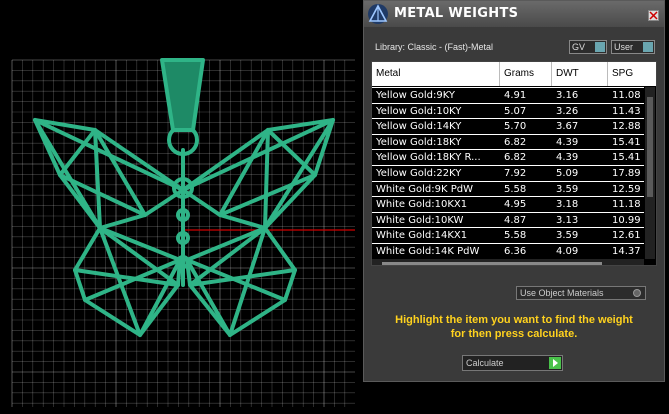  Describe the element at coordinates (567, 173) in the screenshot. I see `cell-dwt: 5.09` at that location.